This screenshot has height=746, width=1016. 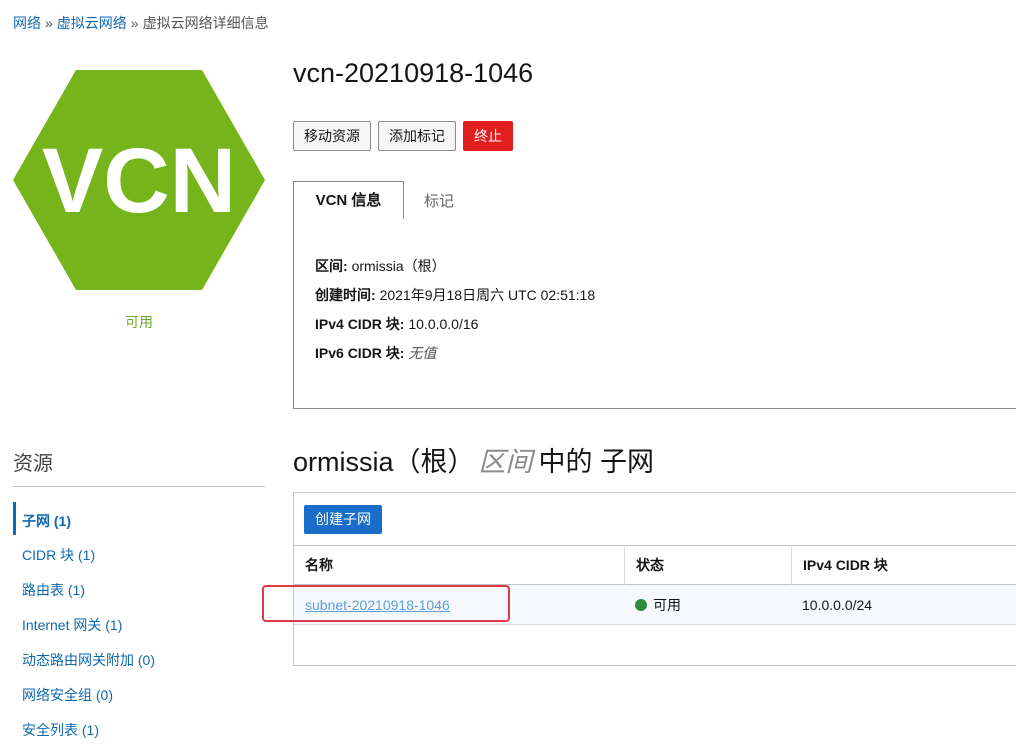 I want to click on section-suffix: 中的 子网, so click(x=596, y=462).